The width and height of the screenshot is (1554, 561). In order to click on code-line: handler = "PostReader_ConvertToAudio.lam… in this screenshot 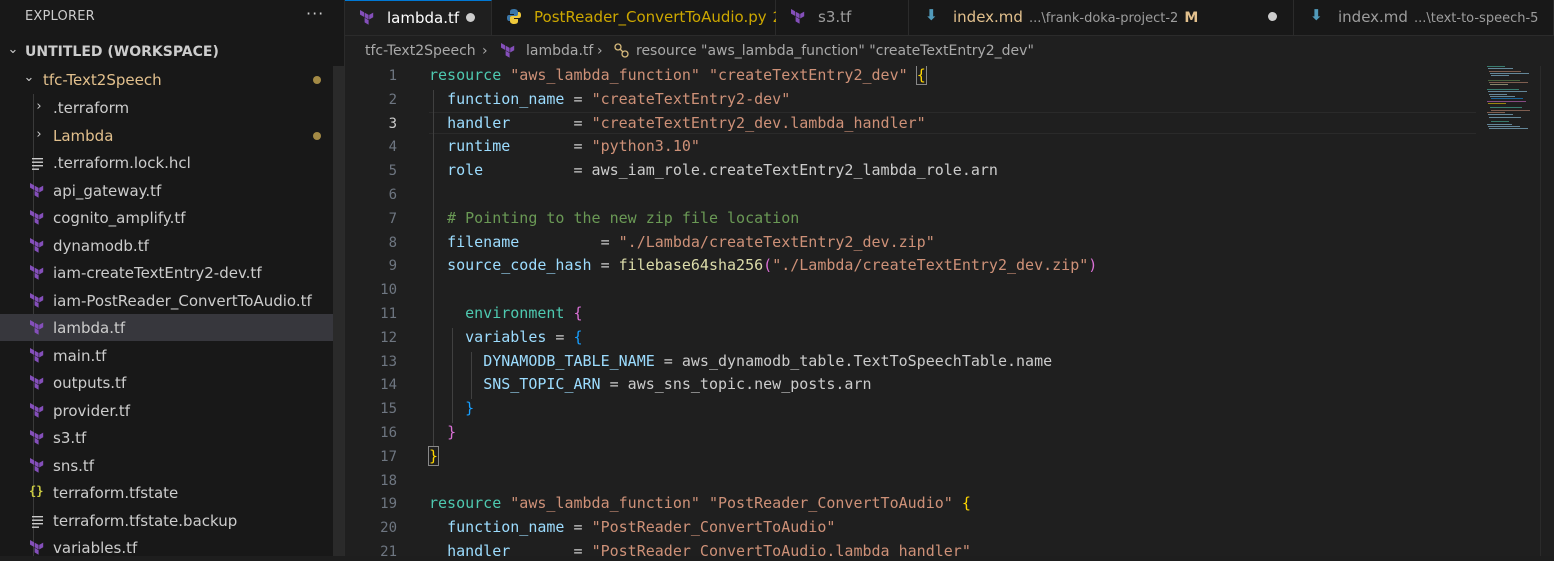, I will do `click(709, 549)`.